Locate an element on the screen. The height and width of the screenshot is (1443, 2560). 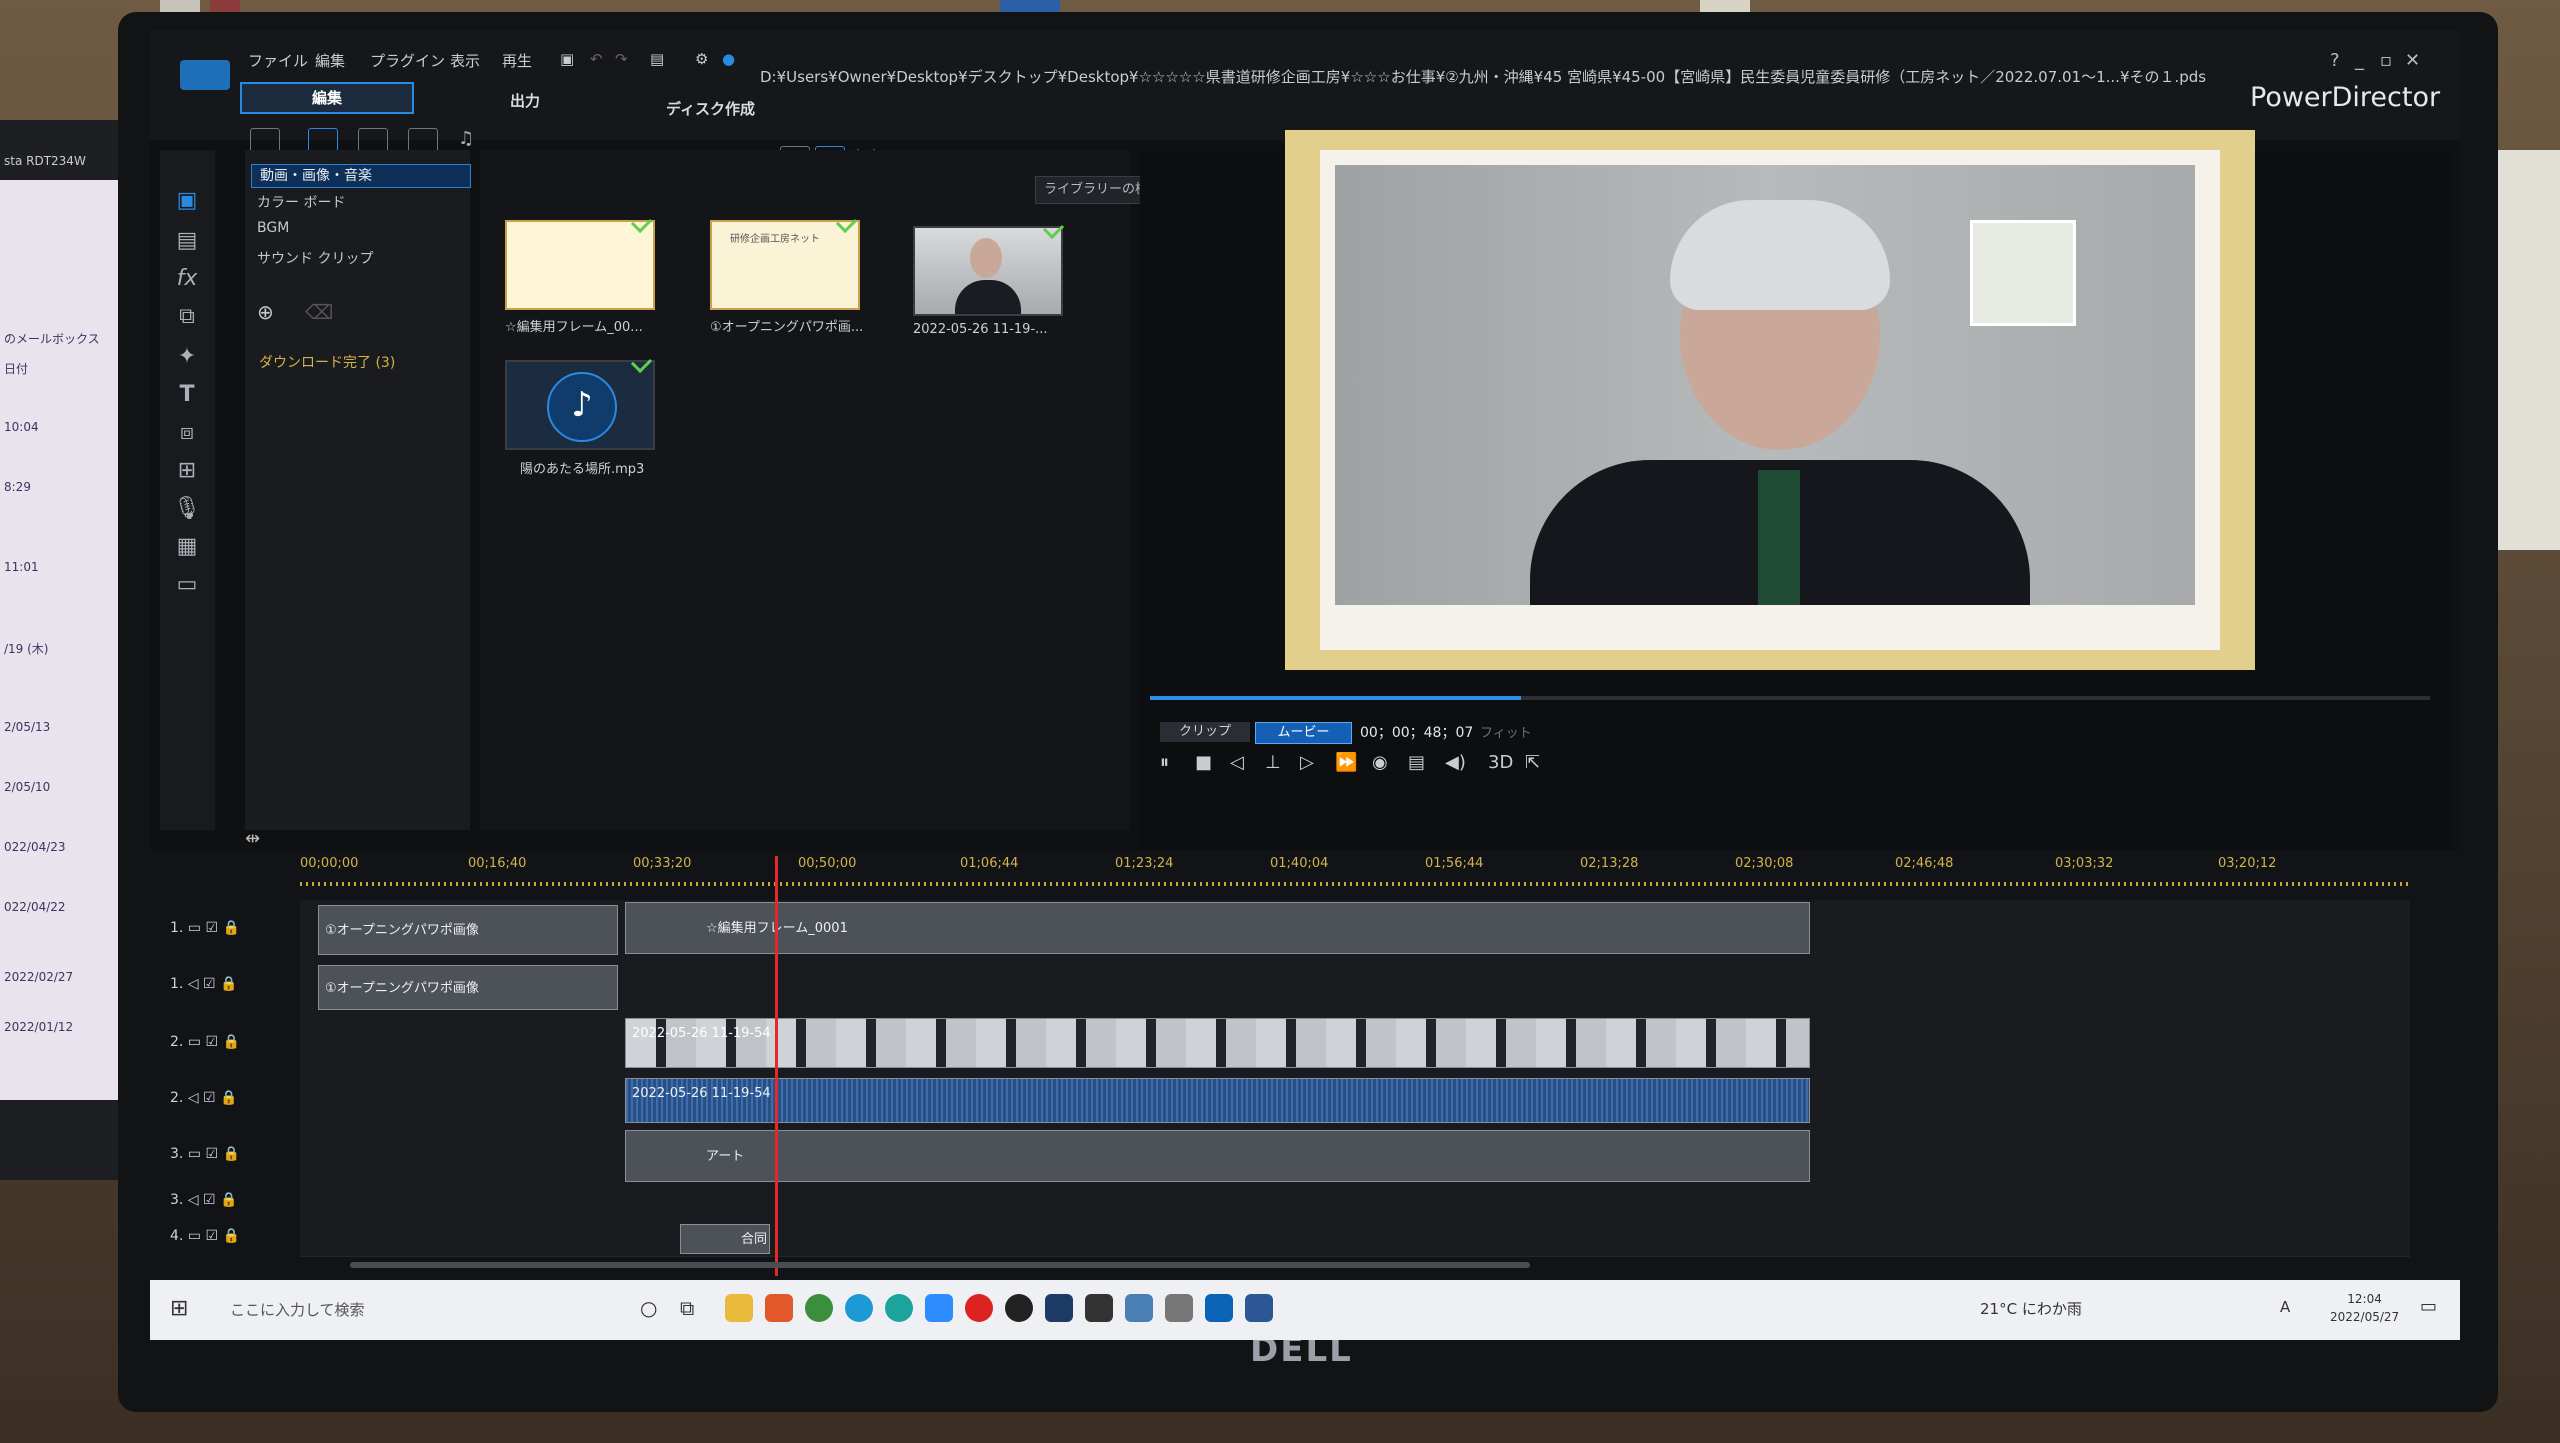
stop-icon: ■ is located at coordinates (1203, 762).